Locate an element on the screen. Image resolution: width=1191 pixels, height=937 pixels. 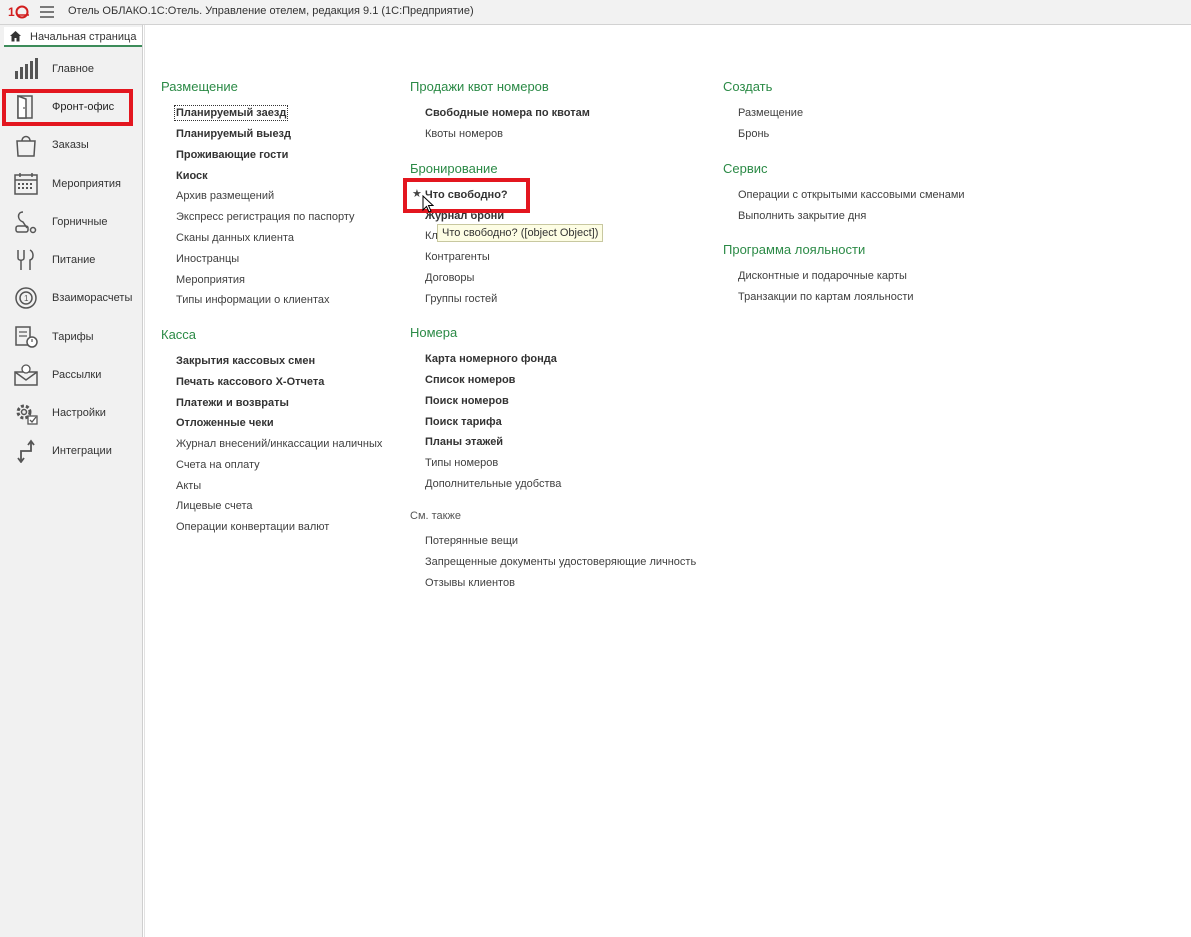
sidebar-item-label: Заказы is located at coordinates (70, 145).